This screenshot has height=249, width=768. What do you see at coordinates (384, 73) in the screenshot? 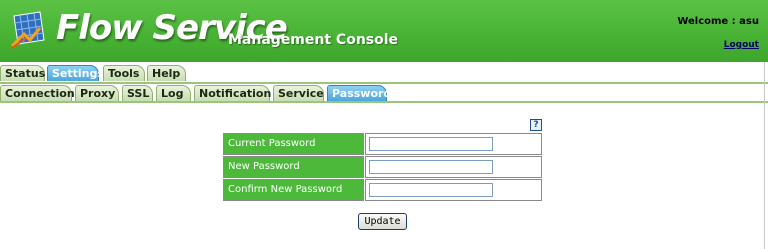
I see `main-tab-bar: Status Settings Tools Help` at bounding box center [384, 73].